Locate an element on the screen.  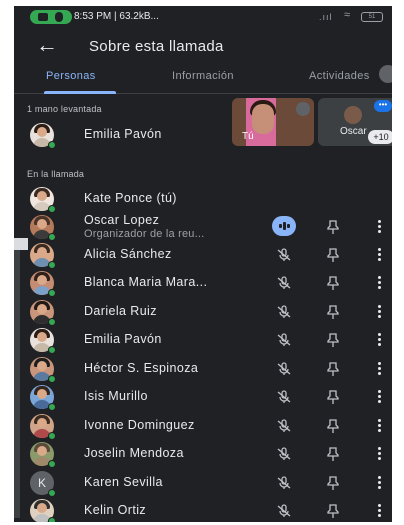
battery-icon: 51 is located at coordinates (372, 17).